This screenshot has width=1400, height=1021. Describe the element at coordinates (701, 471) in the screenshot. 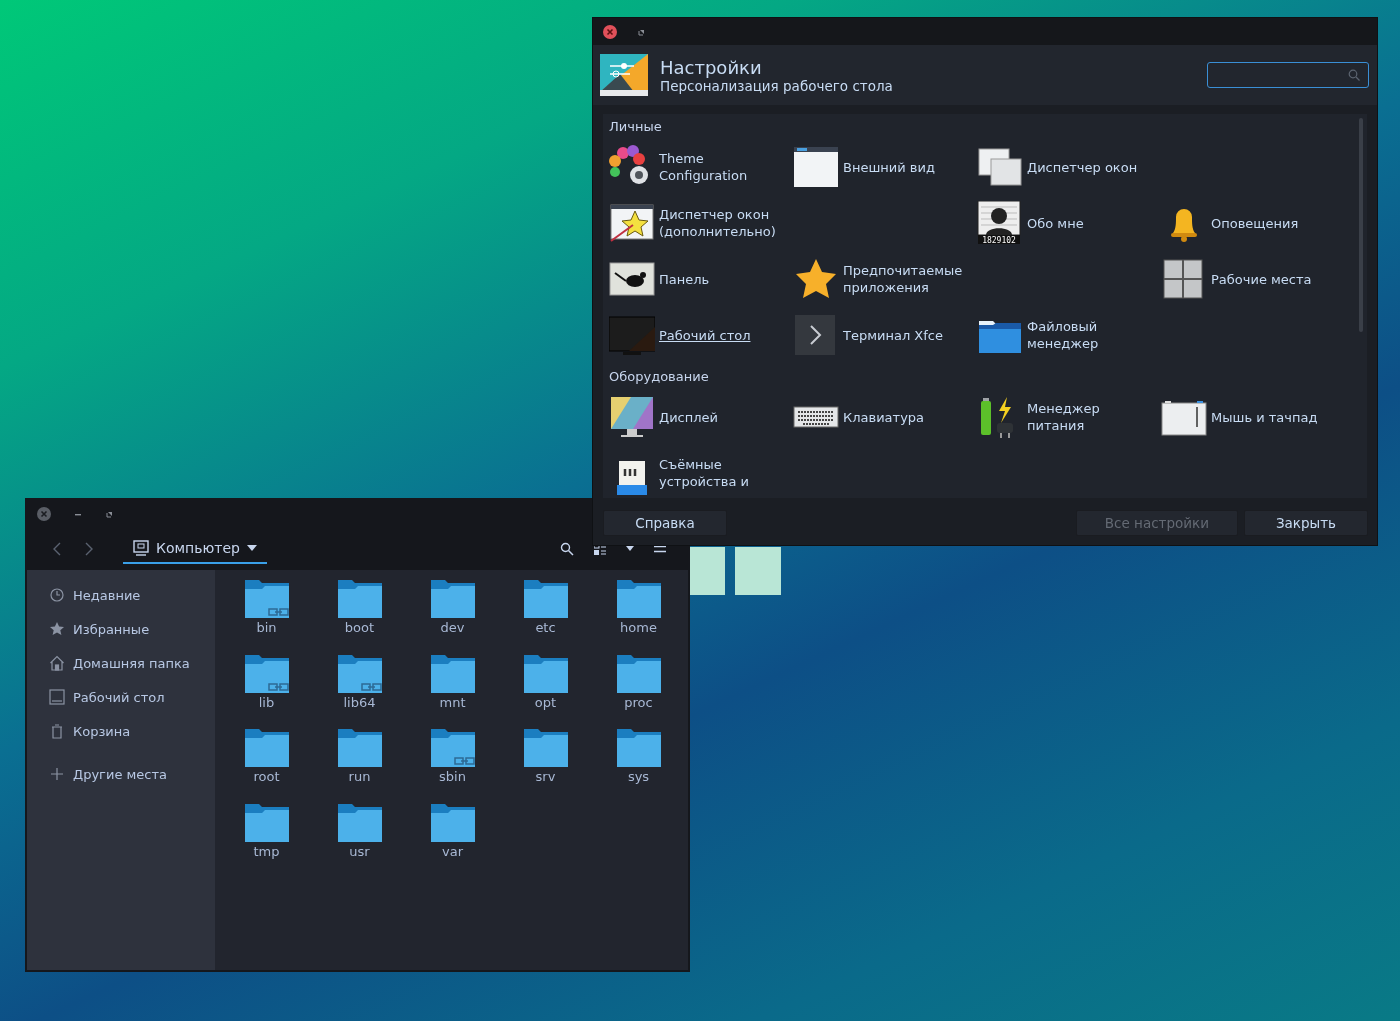

I see `settings-item: Съёмные устройства и` at that location.